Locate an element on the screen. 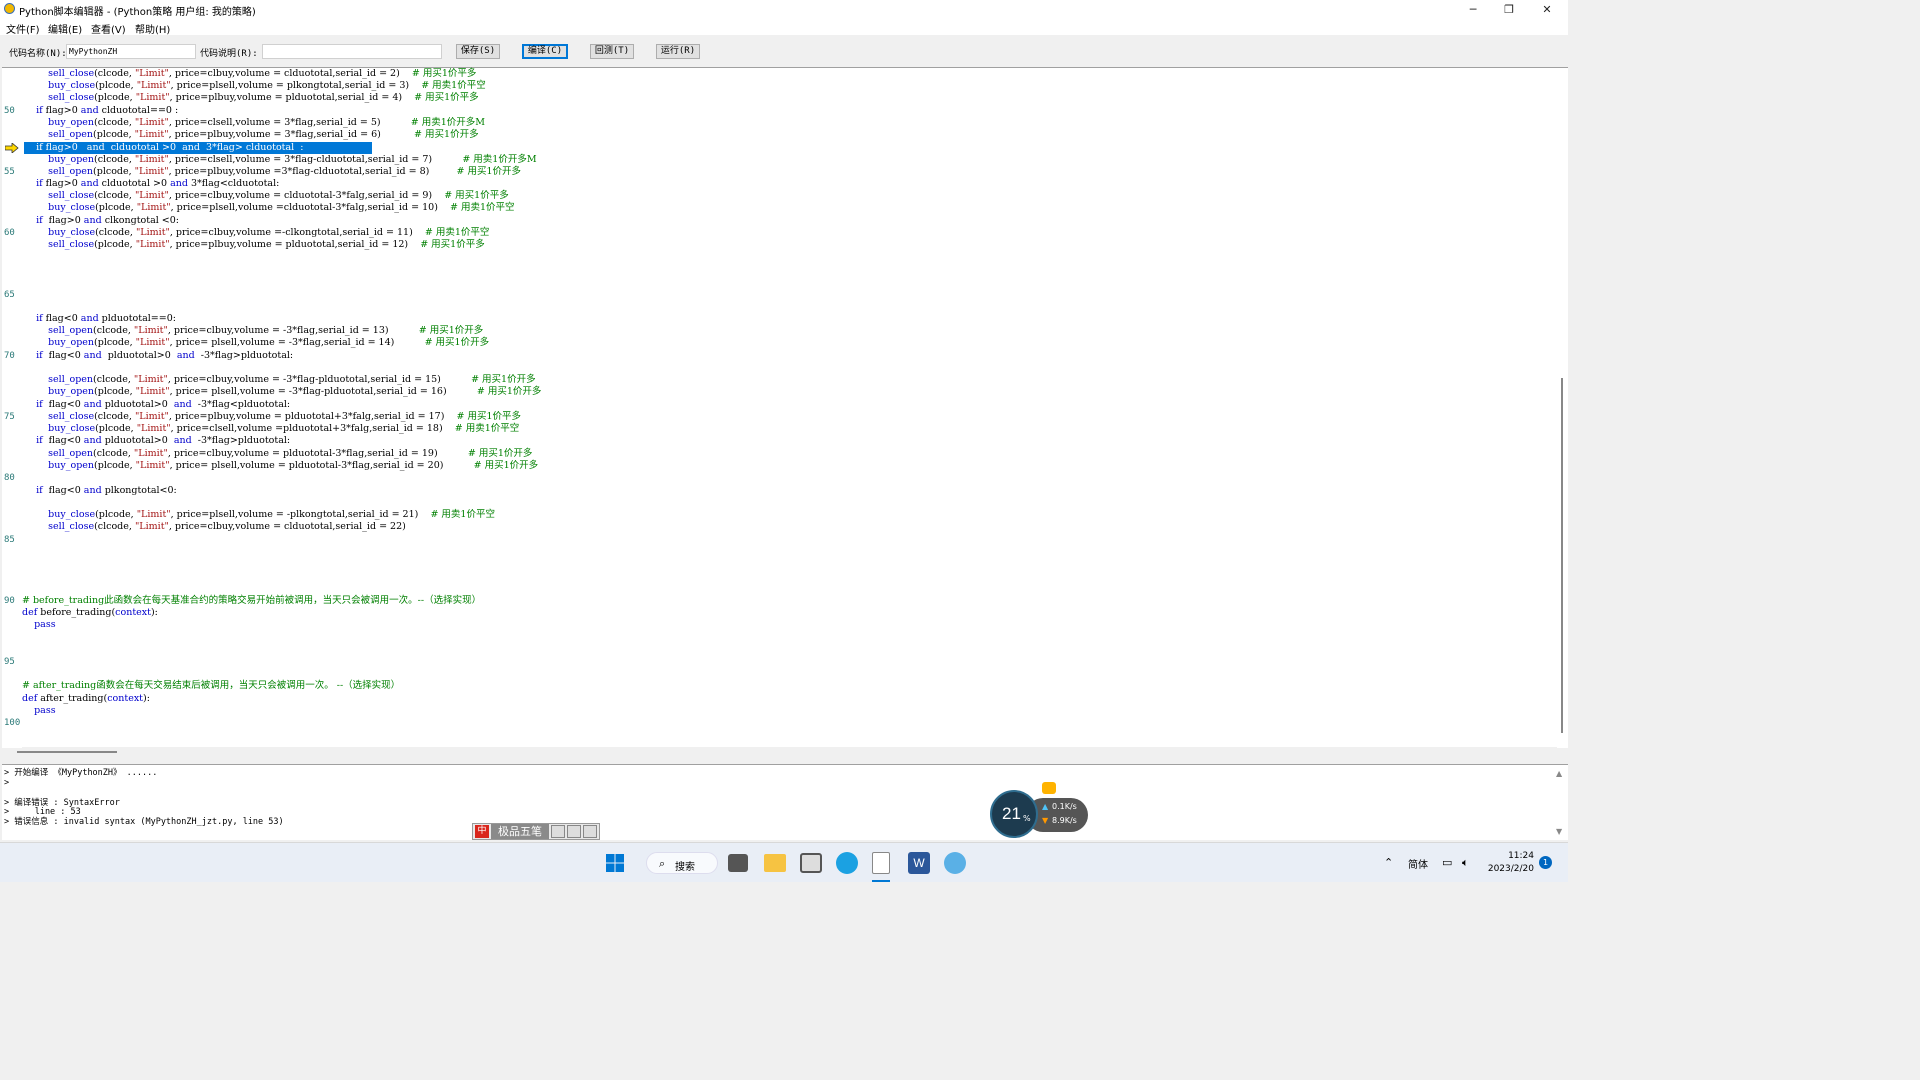 The height and width of the screenshot is (1080, 1920). menu-view: 查看(V) is located at coordinates (108, 28).